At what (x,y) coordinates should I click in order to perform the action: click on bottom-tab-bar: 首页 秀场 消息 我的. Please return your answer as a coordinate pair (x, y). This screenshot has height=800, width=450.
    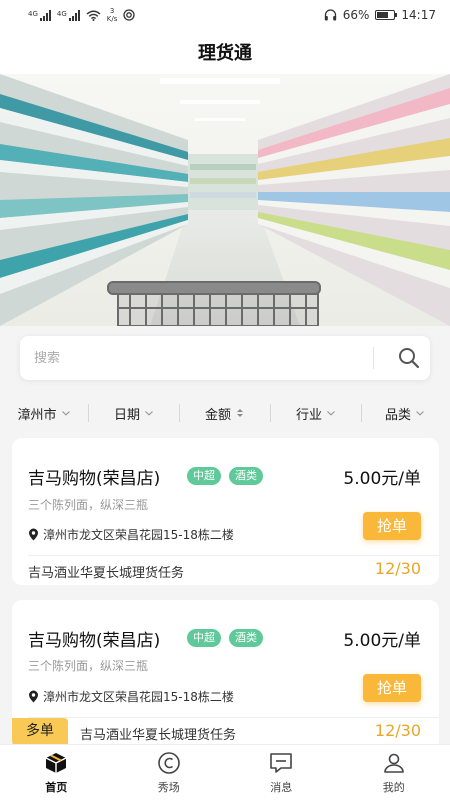
    Looking at the image, I should click on (225, 772).